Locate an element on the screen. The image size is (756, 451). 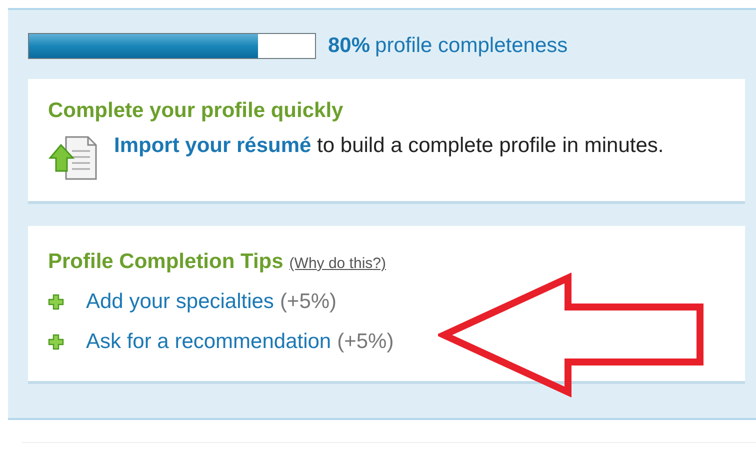
import-description: Import your résumé to build a complete profile in minutes. is located at coordinates (389, 146).